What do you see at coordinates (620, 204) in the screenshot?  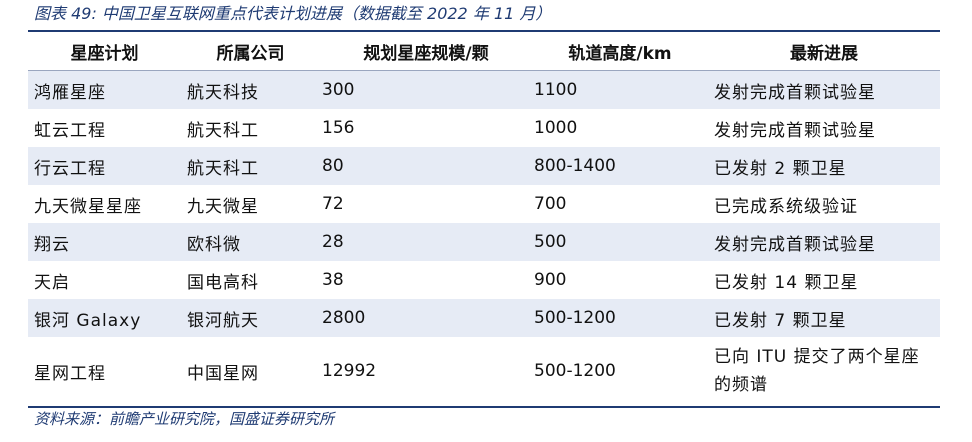 I see `cell-orbit-altitude: 700` at bounding box center [620, 204].